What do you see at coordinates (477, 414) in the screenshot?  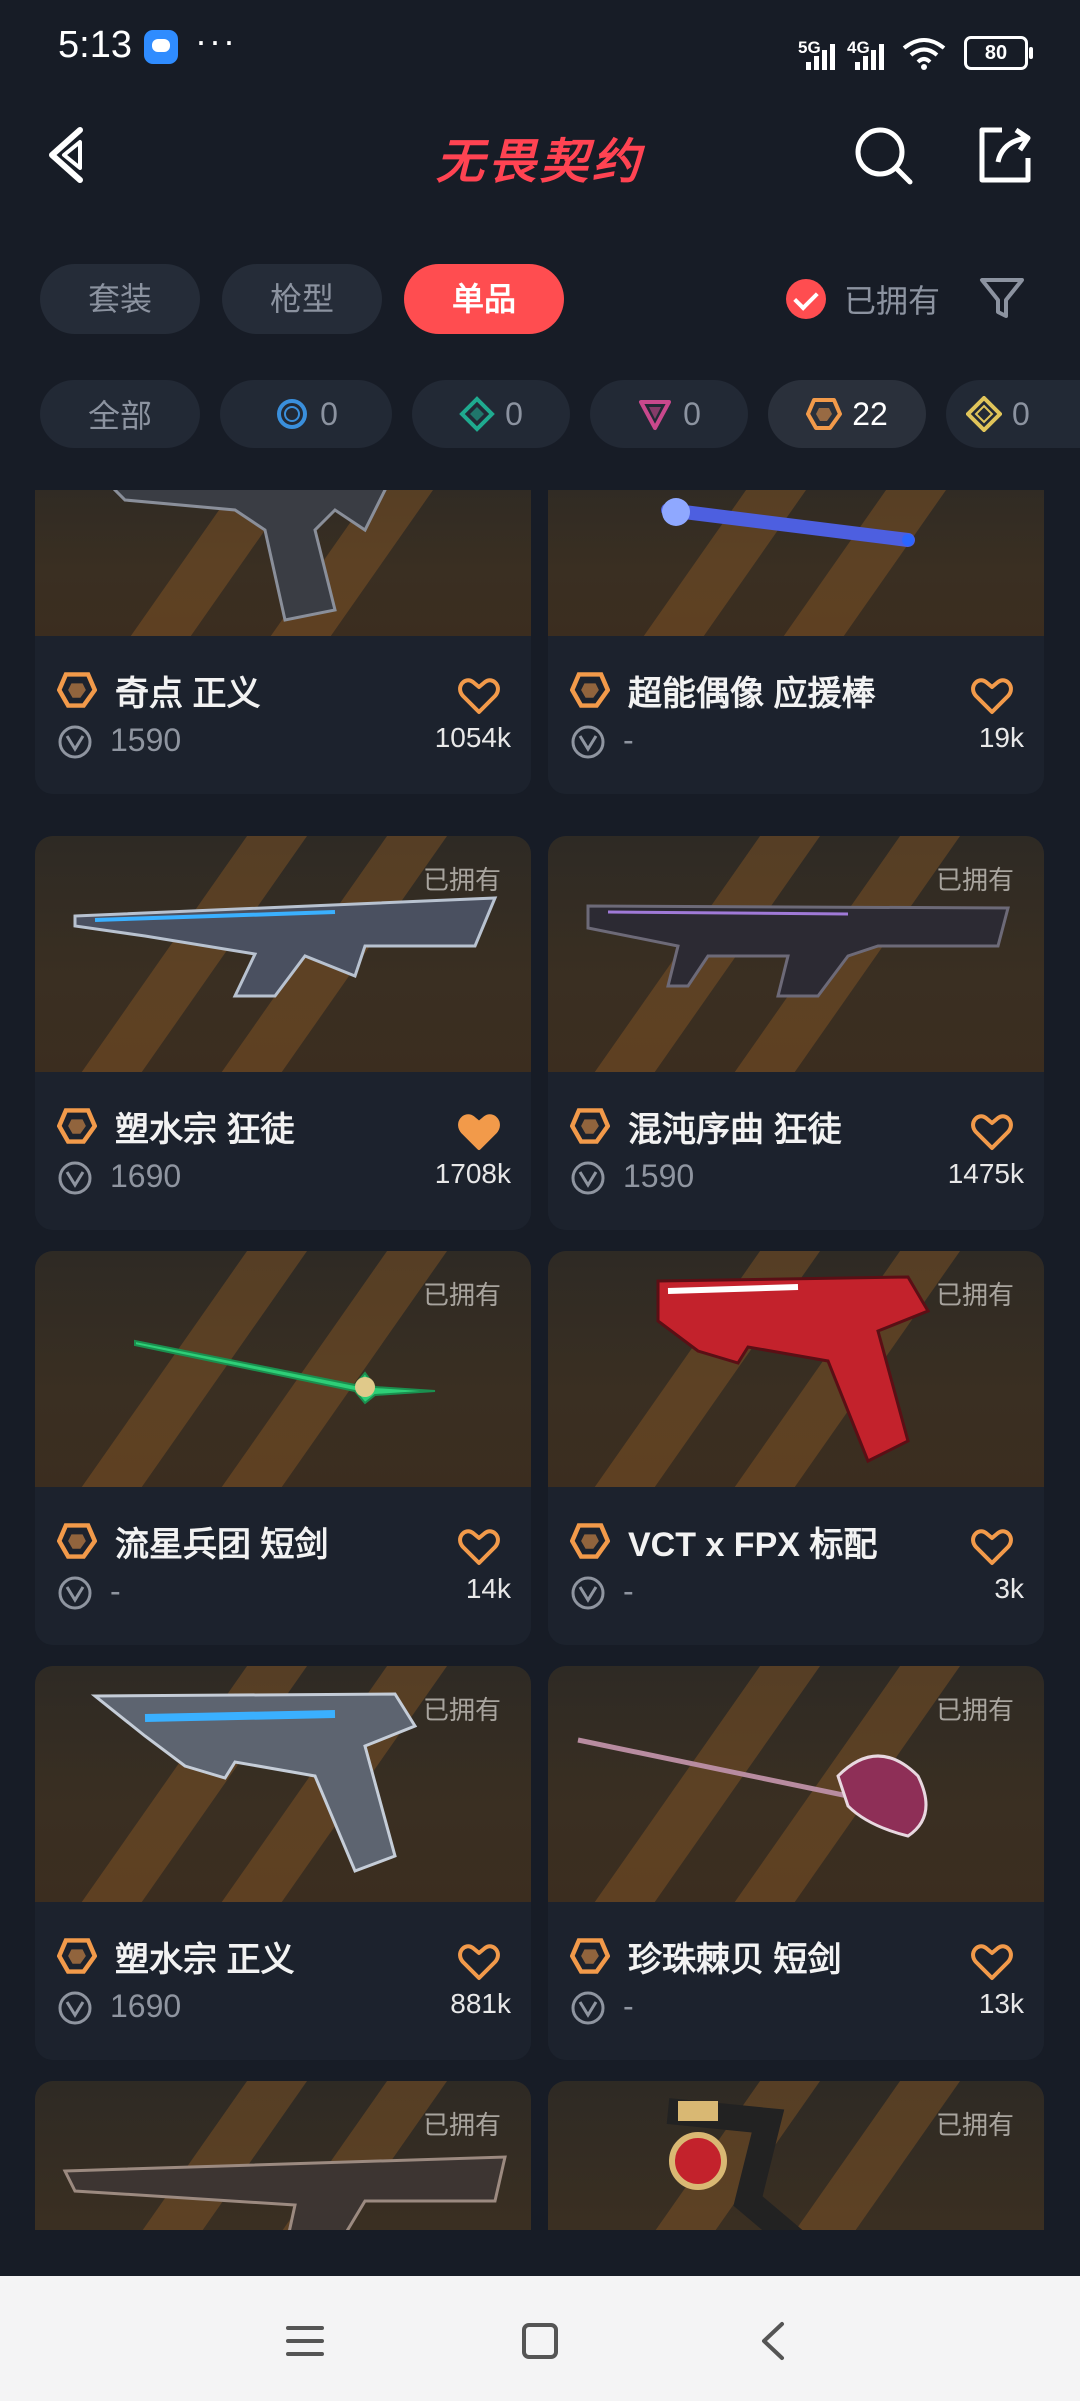 I see `deluxe-tier-icon` at bounding box center [477, 414].